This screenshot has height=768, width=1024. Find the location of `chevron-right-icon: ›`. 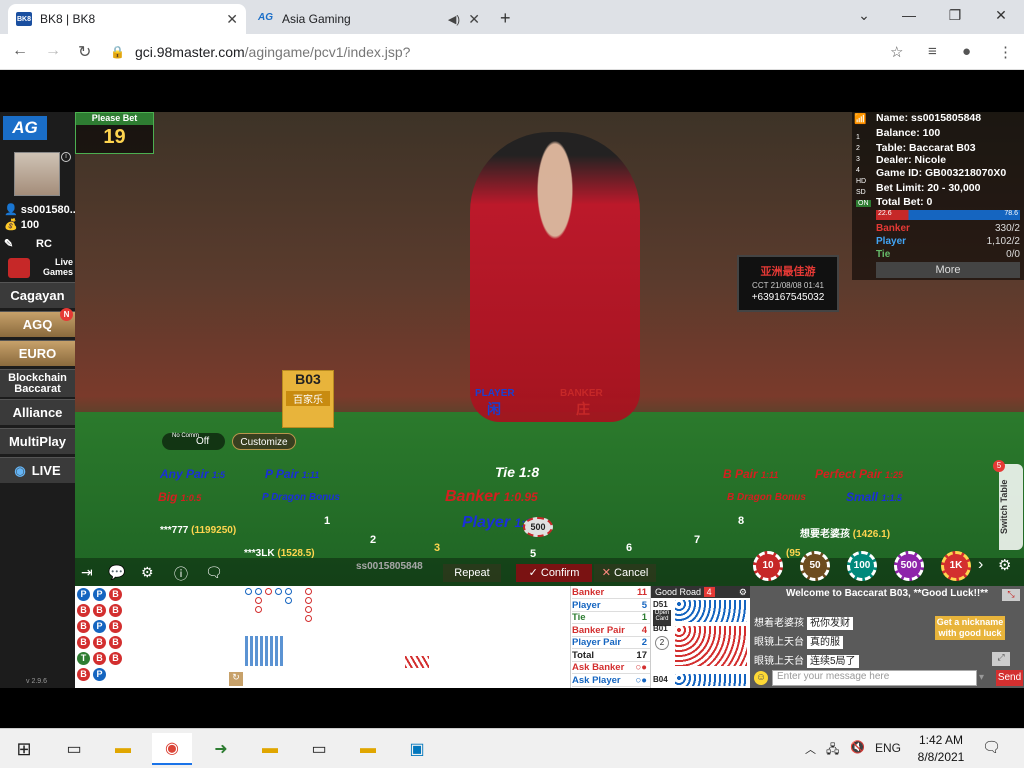

chevron-right-icon: › is located at coordinates (980, 565).